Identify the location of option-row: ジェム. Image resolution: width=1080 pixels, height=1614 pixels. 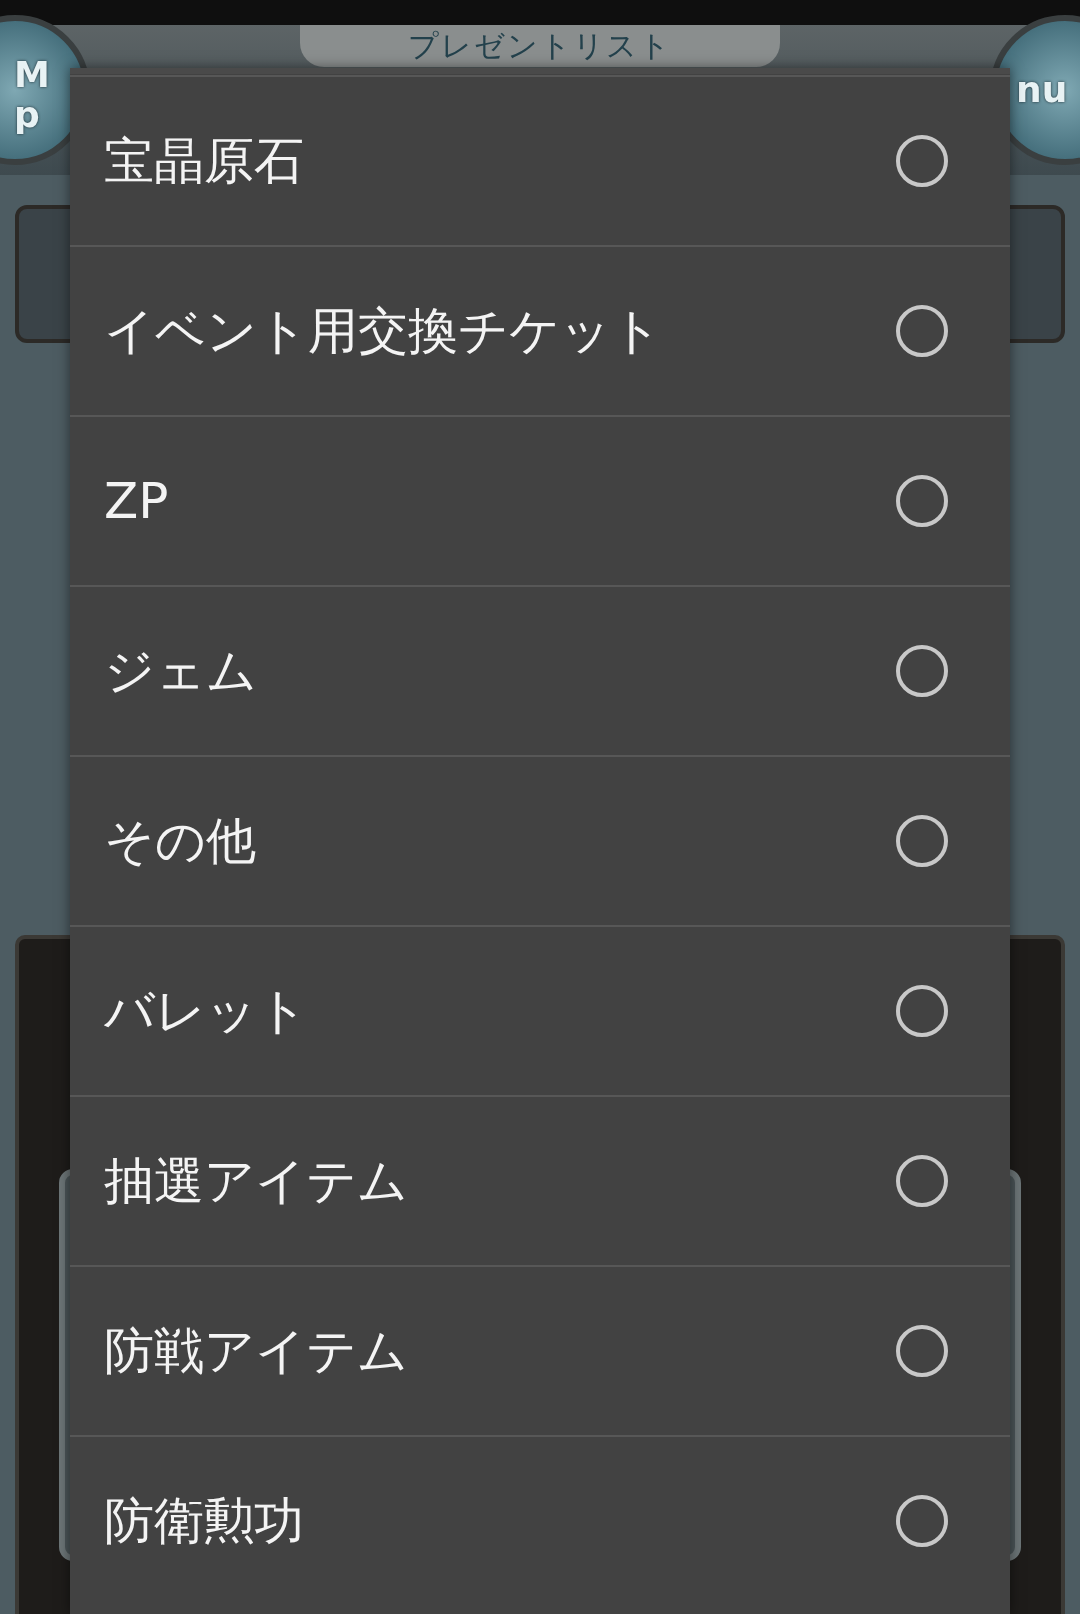
(540, 670).